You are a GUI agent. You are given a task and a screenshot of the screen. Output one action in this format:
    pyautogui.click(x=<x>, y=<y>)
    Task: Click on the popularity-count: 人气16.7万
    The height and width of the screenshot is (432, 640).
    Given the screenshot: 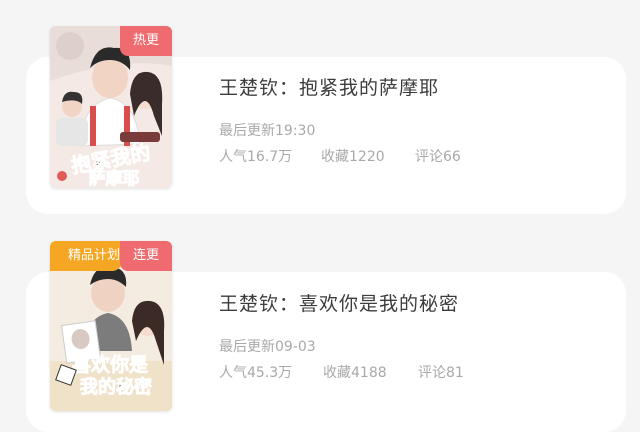 What is the action you would take?
    pyautogui.click(x=256, y=157)
    